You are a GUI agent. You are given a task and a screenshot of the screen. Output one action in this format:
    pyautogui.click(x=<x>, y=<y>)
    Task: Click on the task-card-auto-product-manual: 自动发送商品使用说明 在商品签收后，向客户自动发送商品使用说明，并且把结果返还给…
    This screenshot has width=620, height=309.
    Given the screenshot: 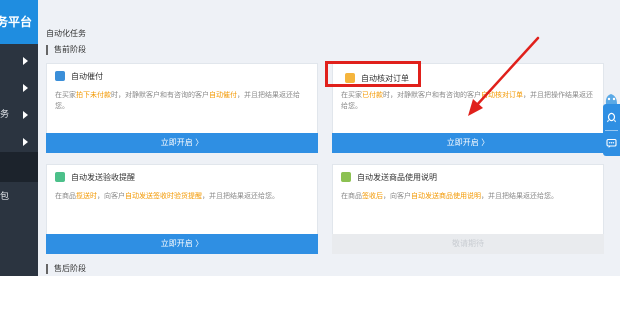 What is the action you would take?
    pyautogui.click(x=468, y=209)
    